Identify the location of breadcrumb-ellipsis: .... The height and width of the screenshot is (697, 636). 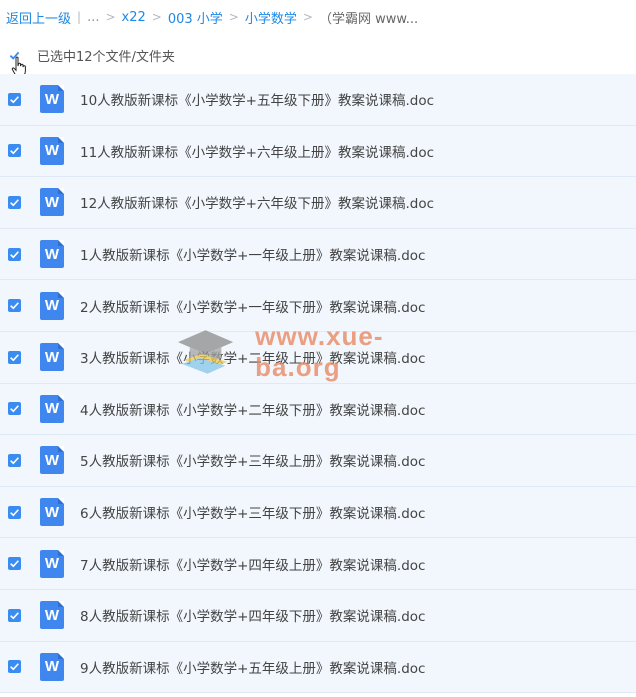
(93, 17).